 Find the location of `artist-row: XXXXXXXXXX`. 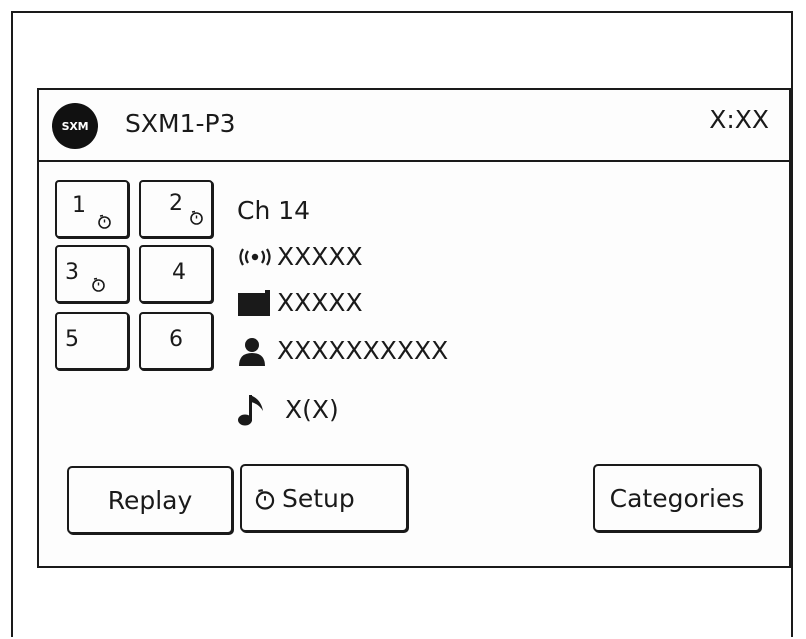

artist-row: XXXXXXXXXX is located at coordinates (342, 351).